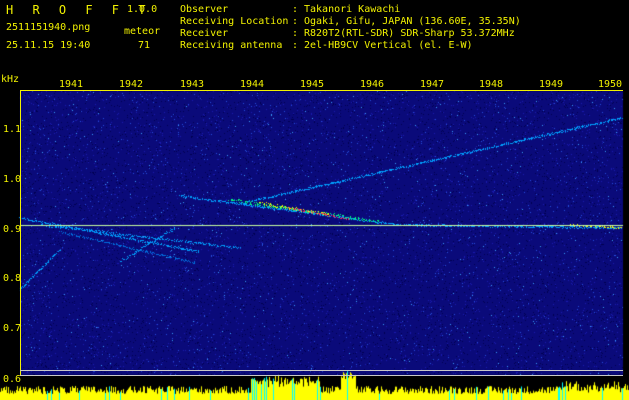  What do you see at coordinates (491, 84) in the screenshot?
I see `x-tick-label: 1948` at bounding box center [491, 84].